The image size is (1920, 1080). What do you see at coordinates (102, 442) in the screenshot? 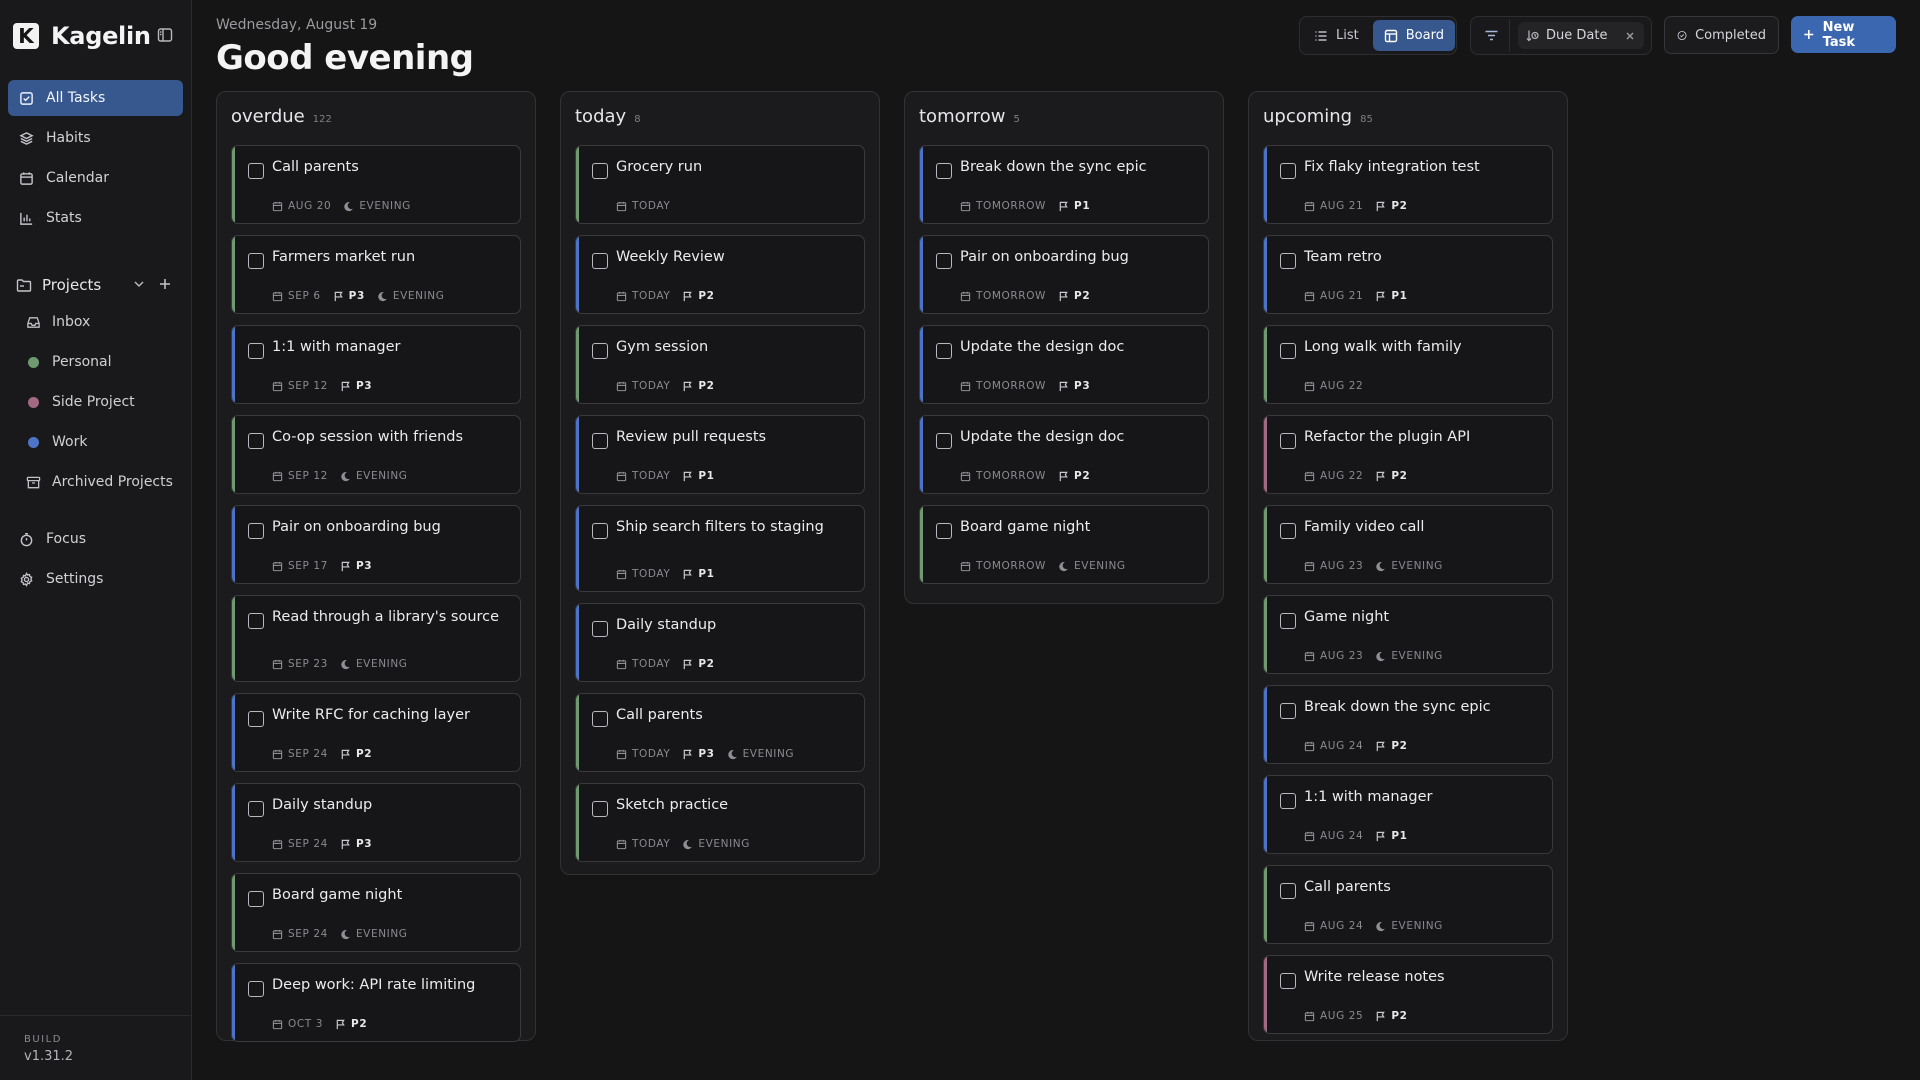
I see `project-work: Work` at bounding box center [102, 442].